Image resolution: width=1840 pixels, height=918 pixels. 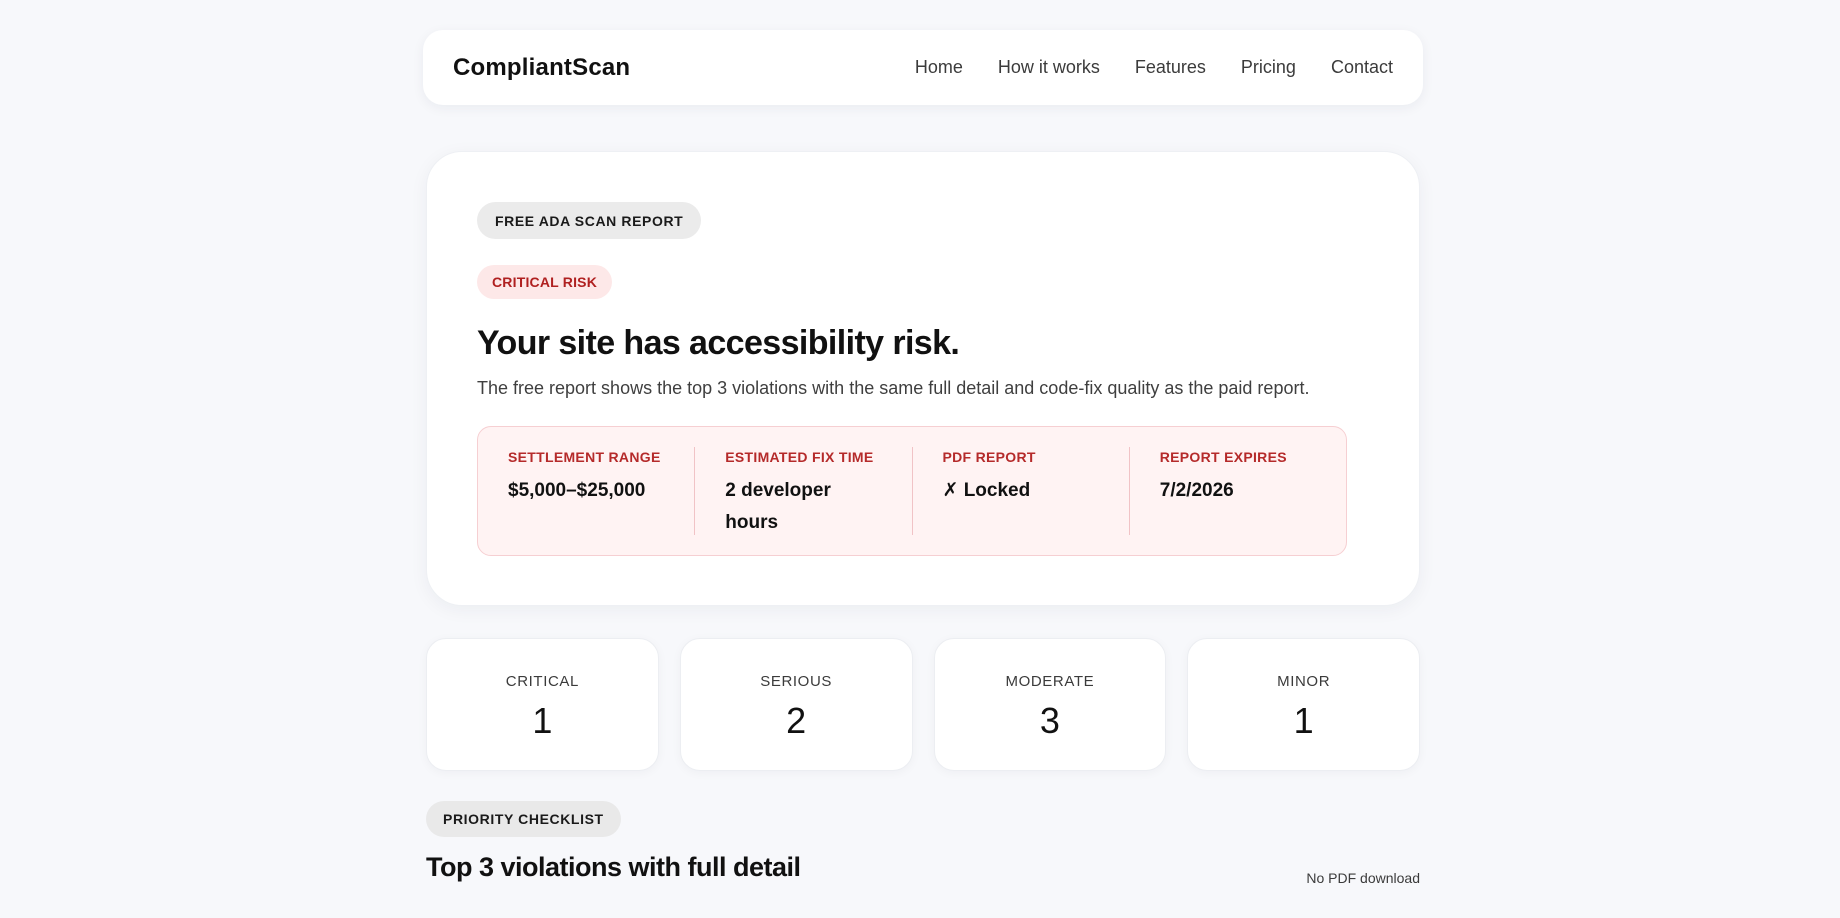 I want to click on report-type-badge: FREE ADA SCAN REPORT, so click(x=589, y=220).